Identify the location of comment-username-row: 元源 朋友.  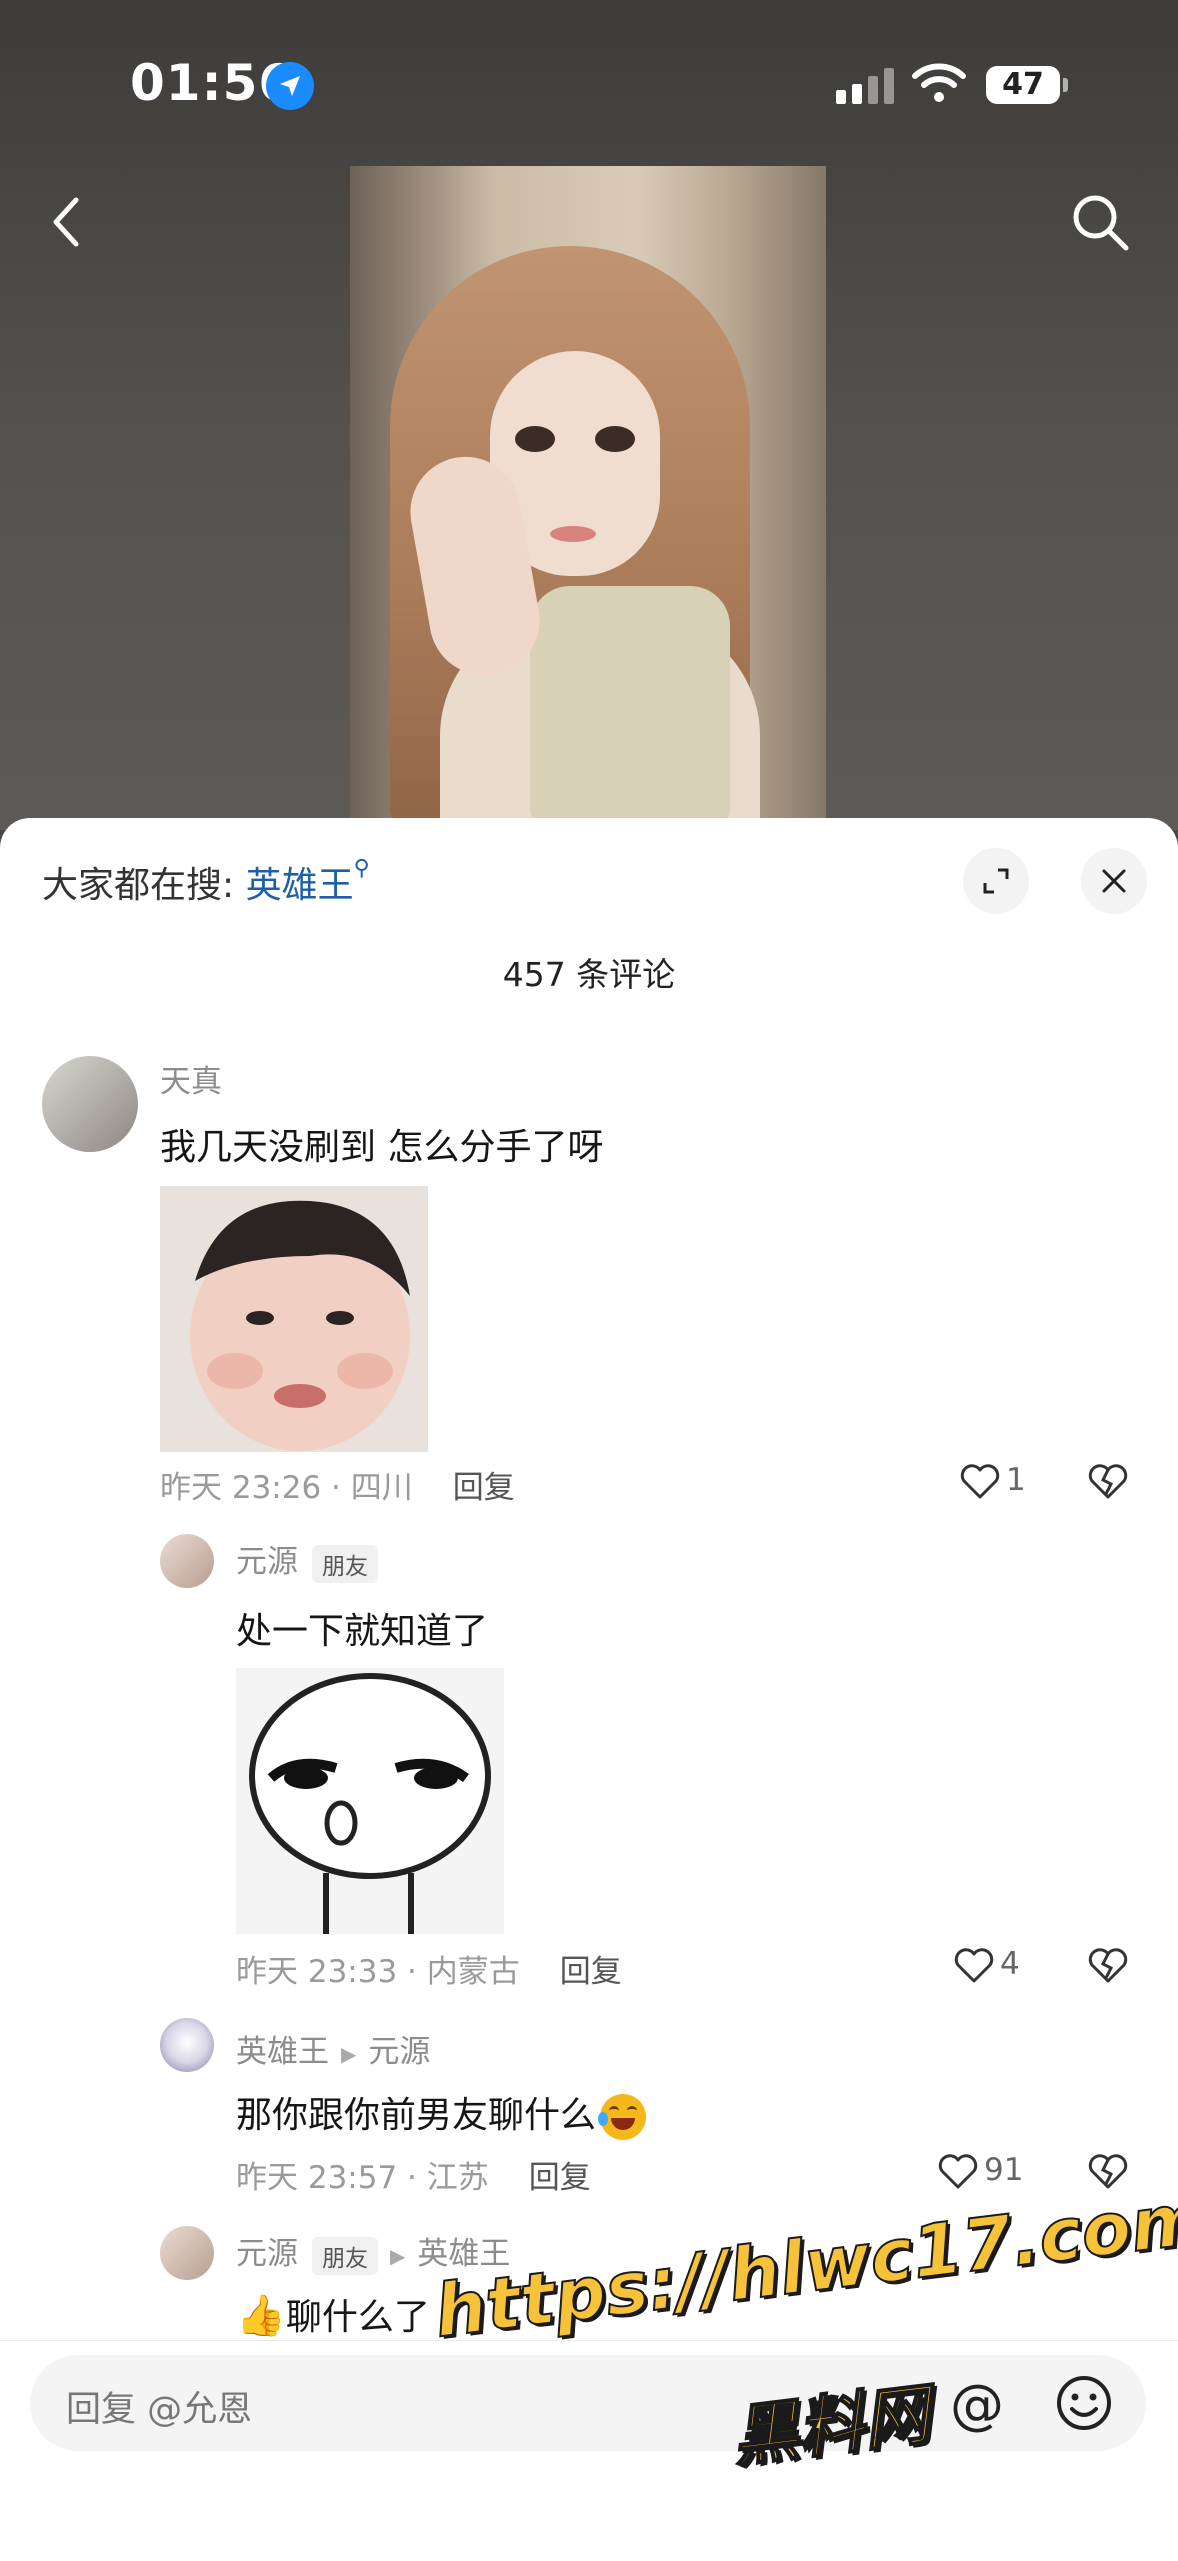
(307, 1559).